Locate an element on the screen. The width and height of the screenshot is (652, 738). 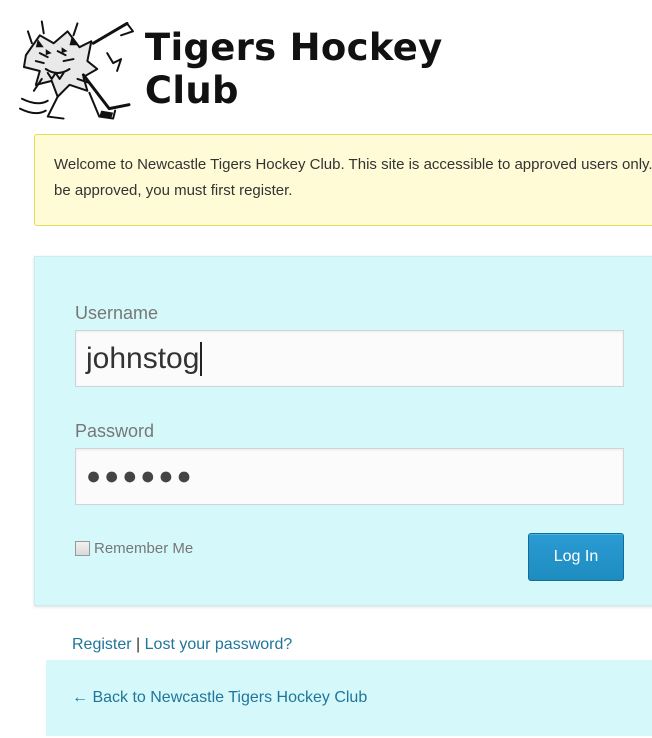
log-in-button: Log In is located at coordinates (576, 557).